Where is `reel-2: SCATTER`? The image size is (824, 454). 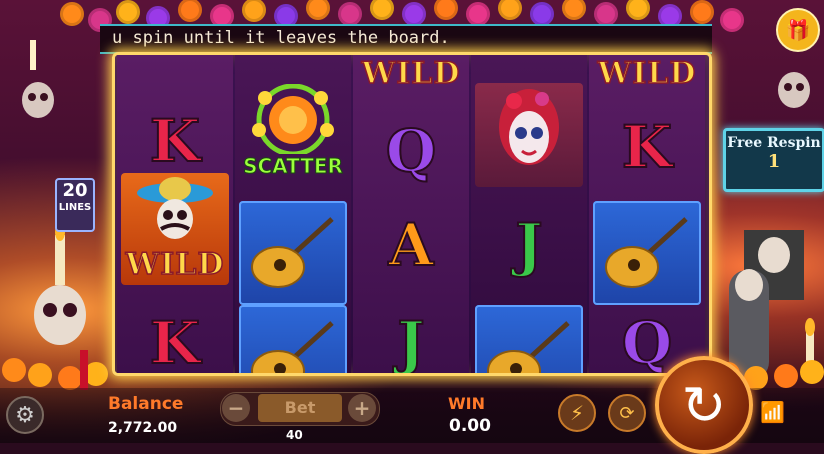
reel-2: SCATTER is located at coordinates (293, 214).